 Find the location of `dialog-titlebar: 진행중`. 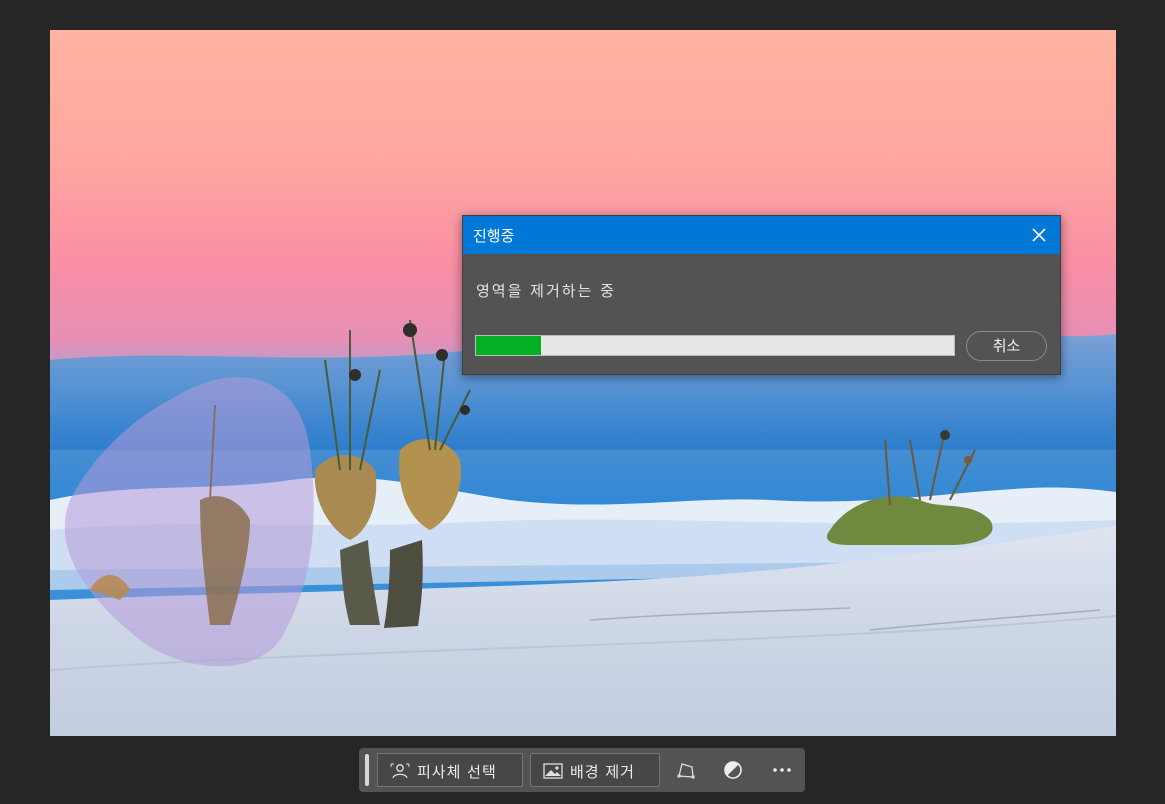

dialog-titlebar: 진행중 is located at coordinates (761, 235).